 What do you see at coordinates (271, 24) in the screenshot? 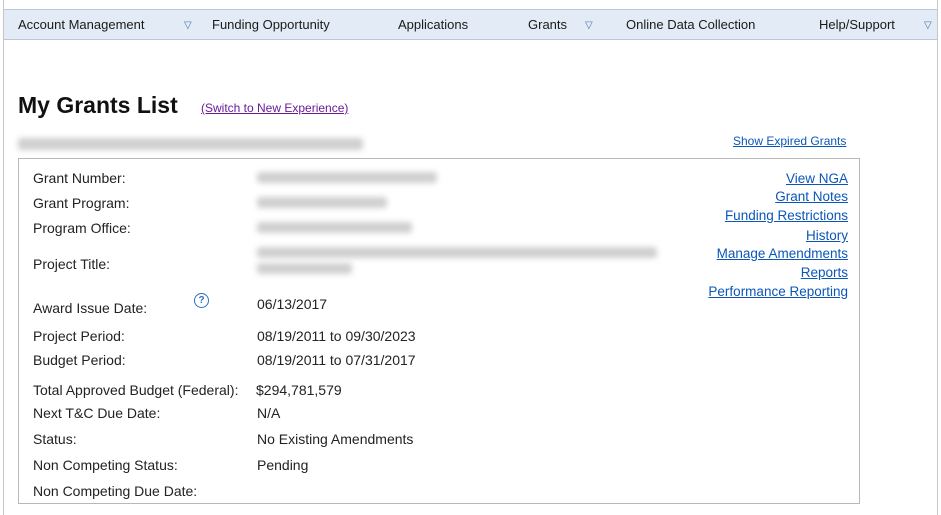
I see `nav-funding-opportunity: Funding Opportunity` at bounding box center [271, 24].